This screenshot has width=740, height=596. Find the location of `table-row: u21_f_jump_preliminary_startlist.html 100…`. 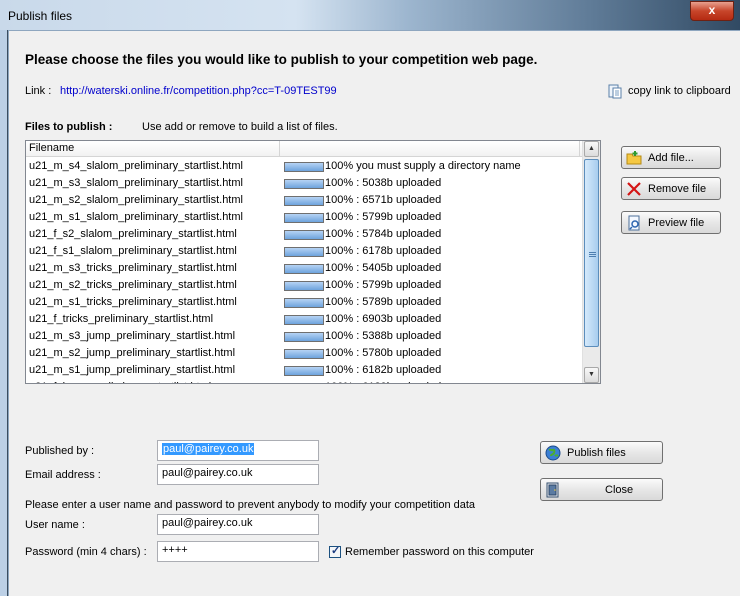

table-row: u21_f_jump_preliminary_startlist.html 100… is located at coordinates (304, 381).